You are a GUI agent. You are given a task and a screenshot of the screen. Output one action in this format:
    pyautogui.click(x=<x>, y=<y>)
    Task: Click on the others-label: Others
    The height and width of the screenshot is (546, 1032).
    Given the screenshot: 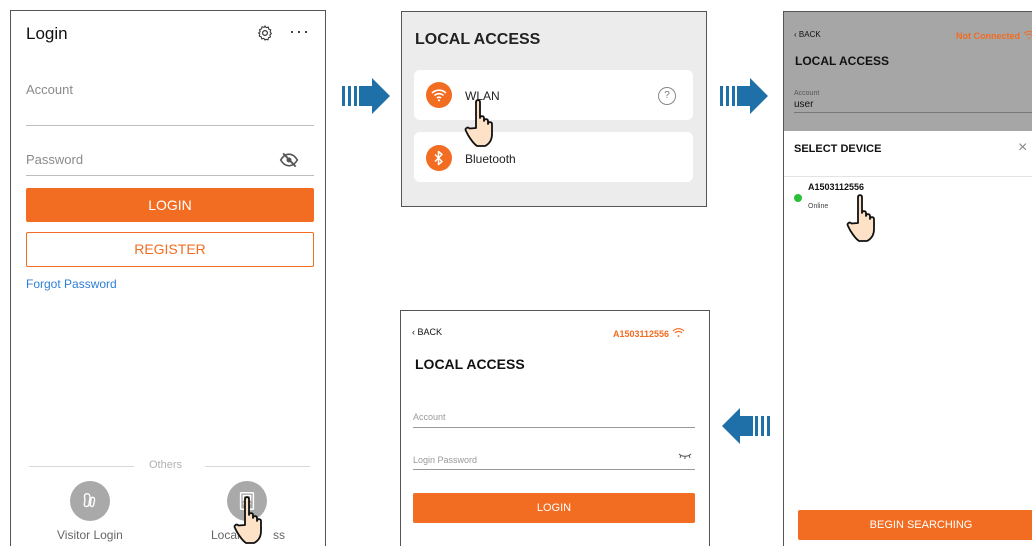 What is the action you would take?
    pyautogui.click(x=166, y=465)
    